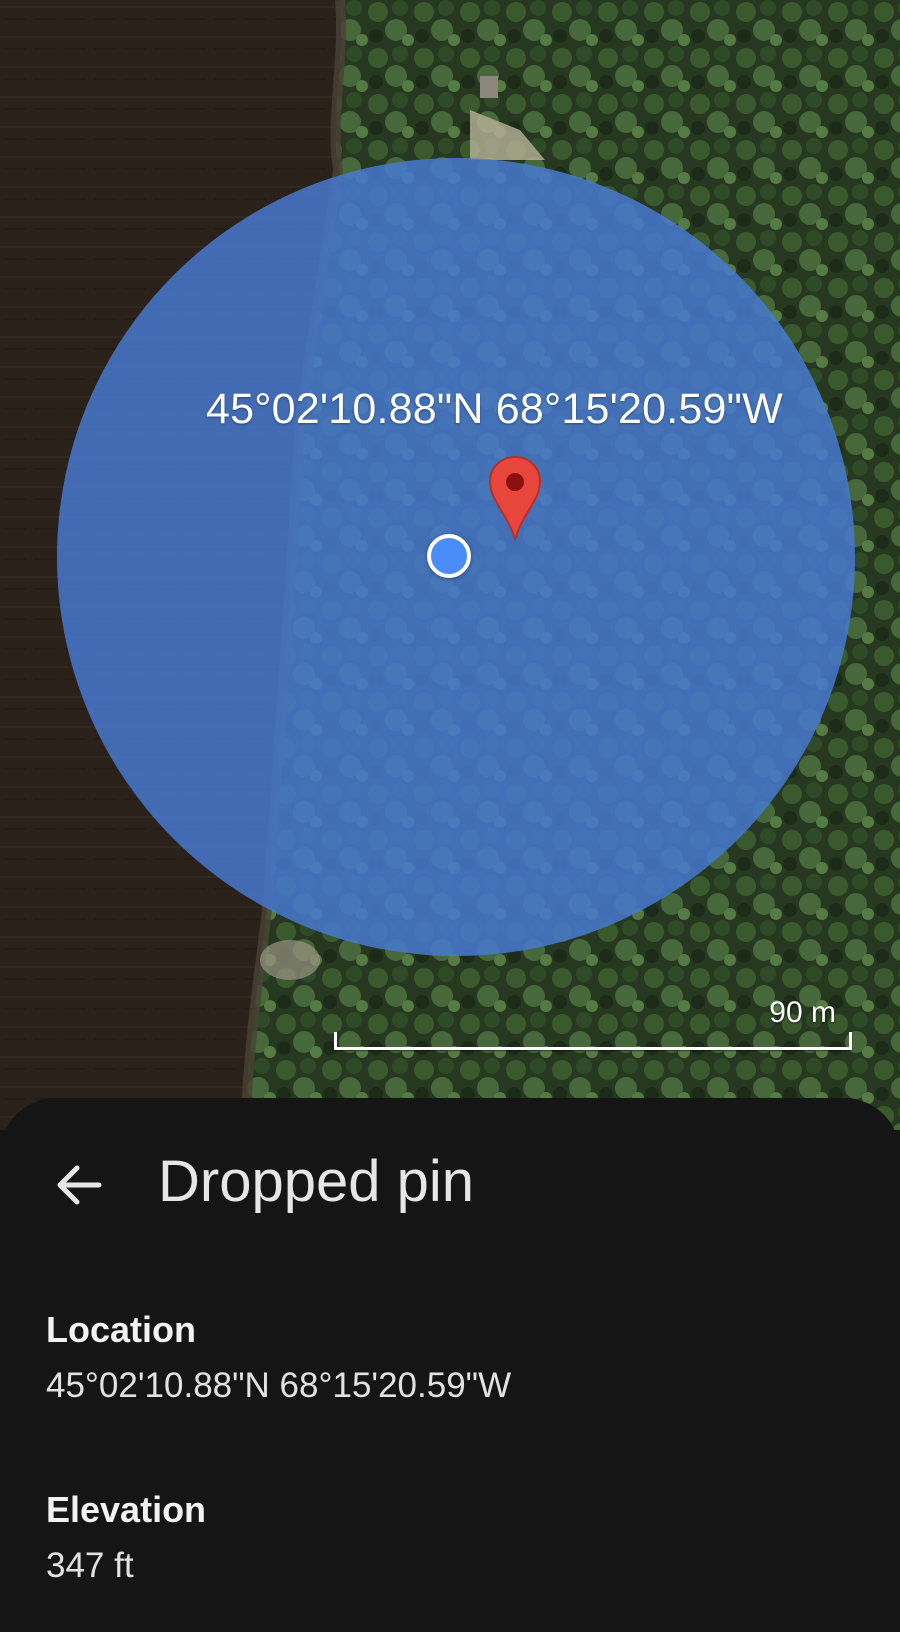 The width and height of the screenshot is (900, 1632). Describe the element at coordinates (515, 499) in the screenshot. I see `red-map-pin-icon` at that location.